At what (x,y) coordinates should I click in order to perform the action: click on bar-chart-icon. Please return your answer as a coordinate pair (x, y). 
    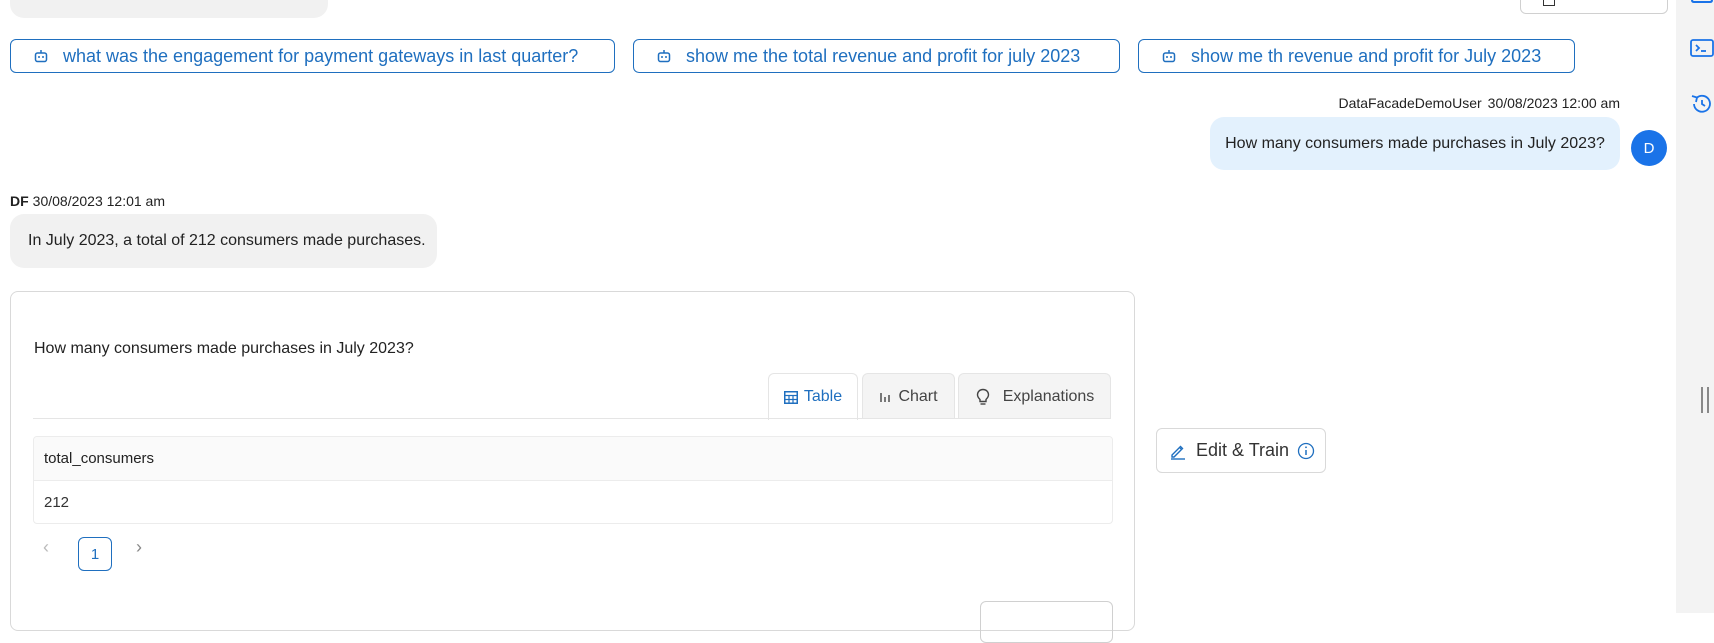
    Looking at the image, I should click on (885, 397).